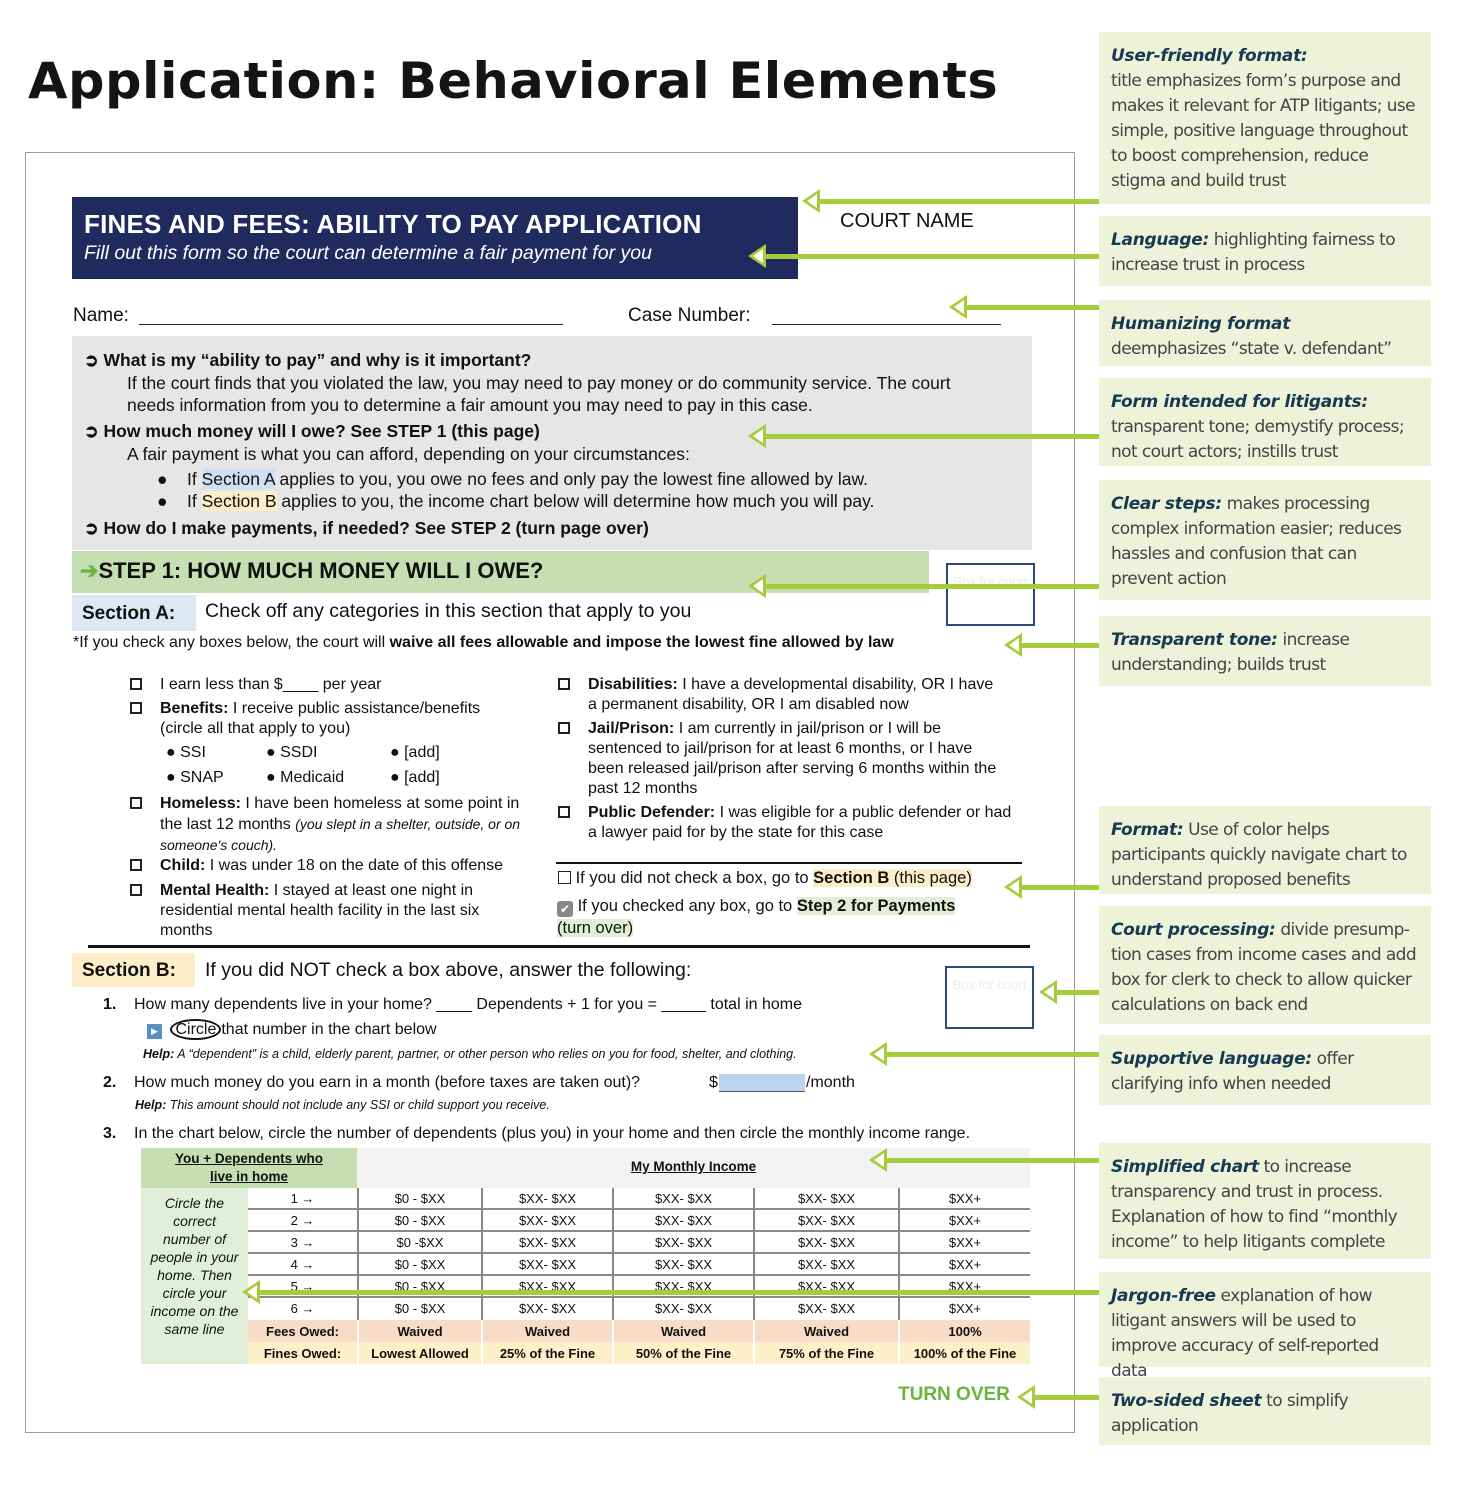  What do you see at coordinates (565, 909) in the screenshot?
I see `checked-checkbox-icon: ✔` at bounding box center [565, 909].